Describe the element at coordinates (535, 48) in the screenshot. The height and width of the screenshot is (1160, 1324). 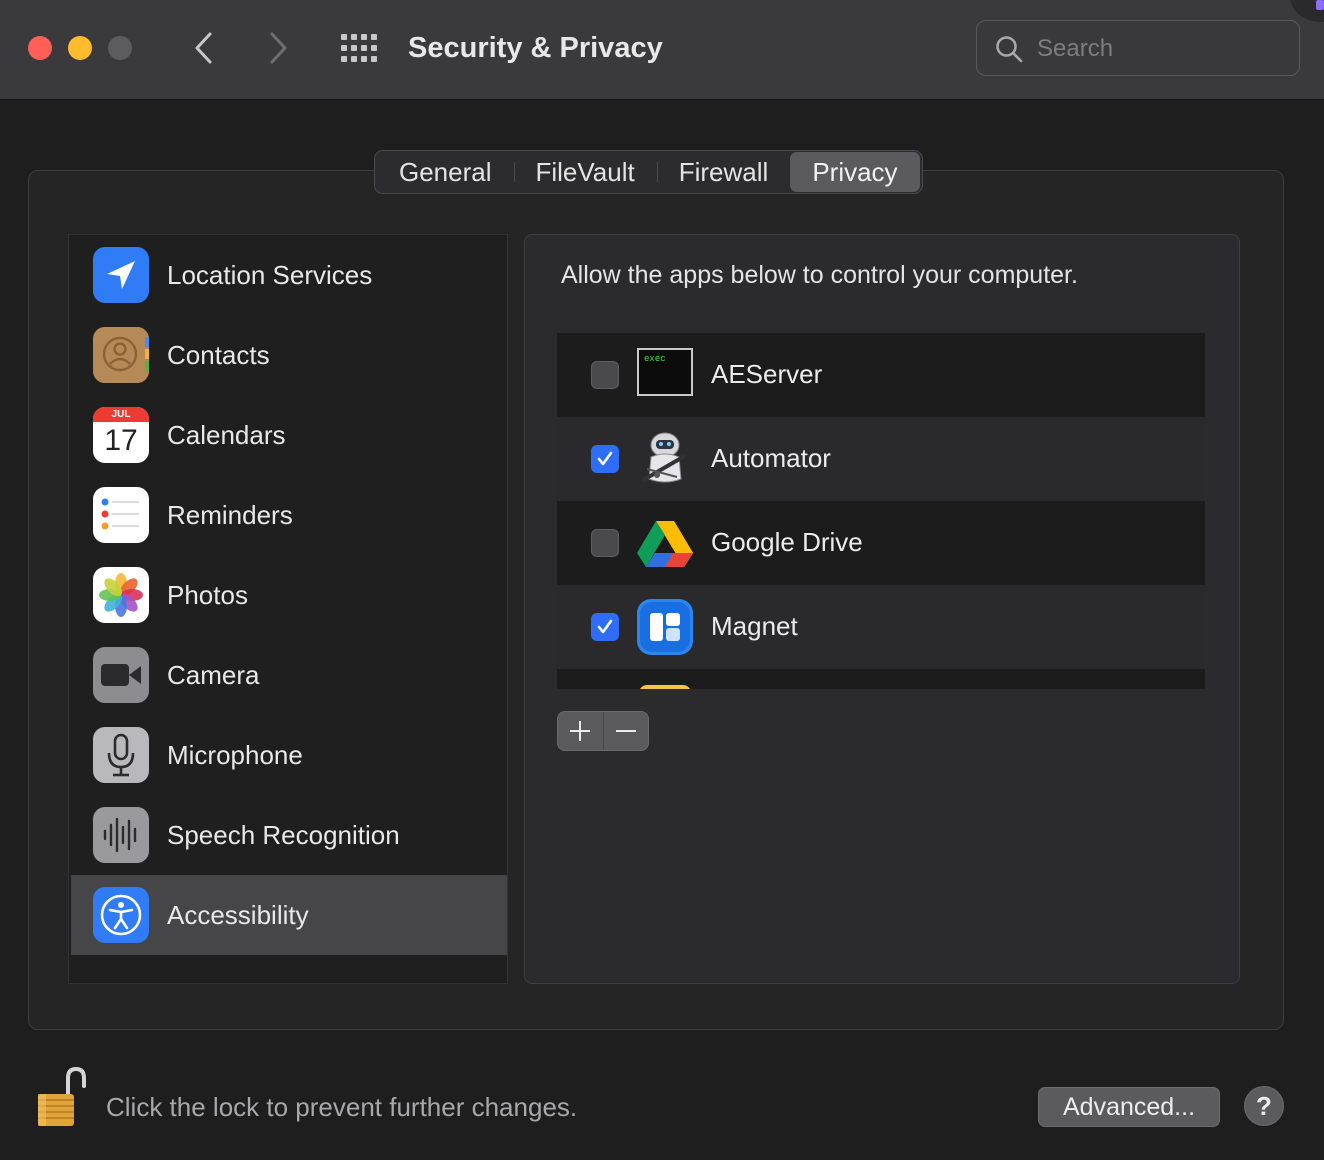
I see `window-title: Security & Privacy` at that location.